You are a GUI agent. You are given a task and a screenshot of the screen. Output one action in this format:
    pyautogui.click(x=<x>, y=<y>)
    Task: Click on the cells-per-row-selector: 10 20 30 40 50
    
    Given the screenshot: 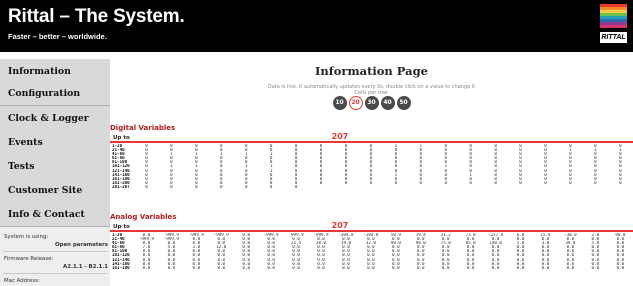 What is the action you would take?
    pyautogui.click(x=371, y=103)
    